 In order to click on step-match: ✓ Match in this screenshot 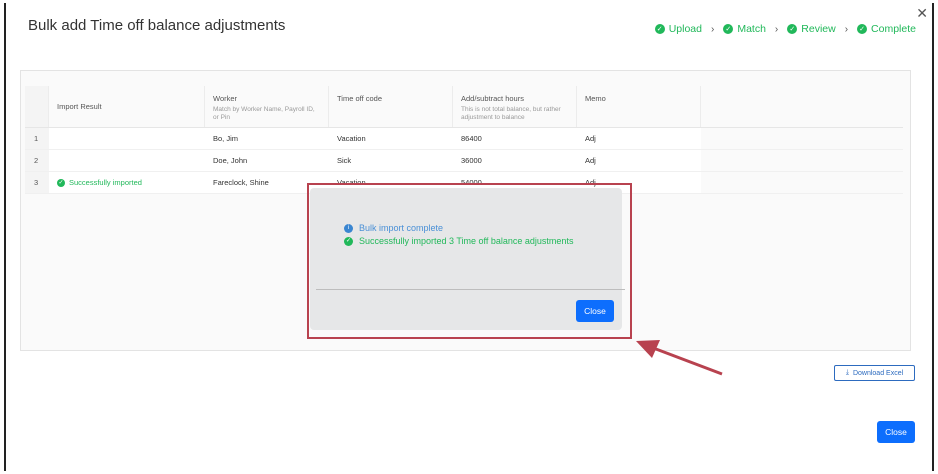, I will do `click(744, 29)`.